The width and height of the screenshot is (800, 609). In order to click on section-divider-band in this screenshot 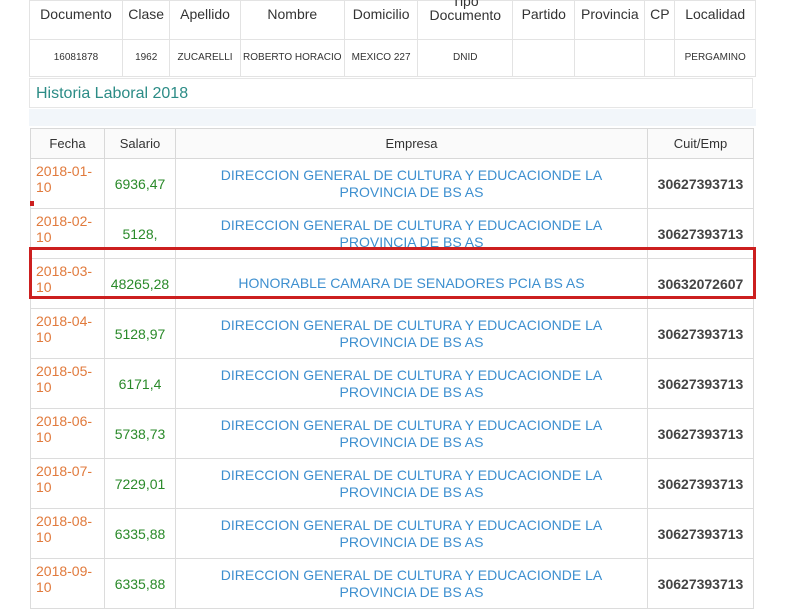, I will do `click(392, 117)`.